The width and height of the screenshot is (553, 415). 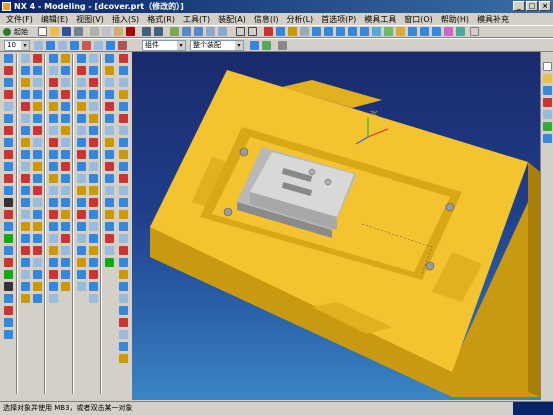 What do you see at coordinates (98, 45) in the screenshot?
I see `translucency-icon` at bounding box center [98, 45].